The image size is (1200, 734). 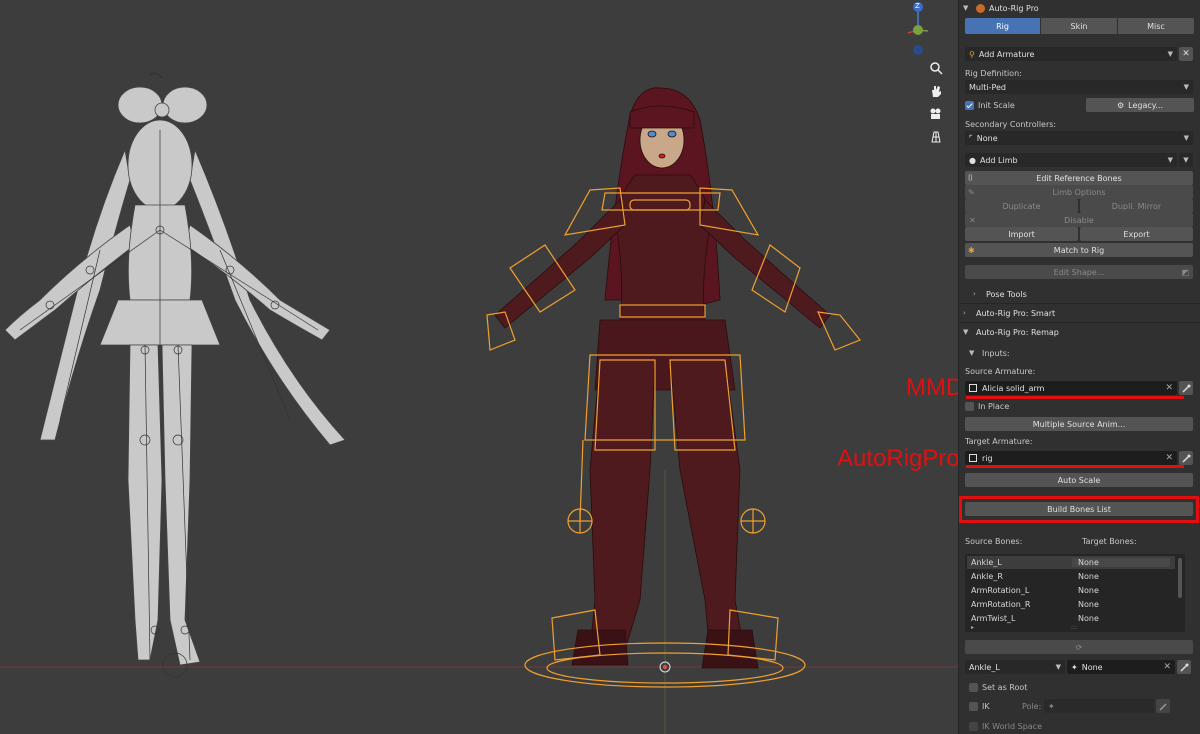 I want to click on pole-field: ✦, so click(x=1099, y=706).